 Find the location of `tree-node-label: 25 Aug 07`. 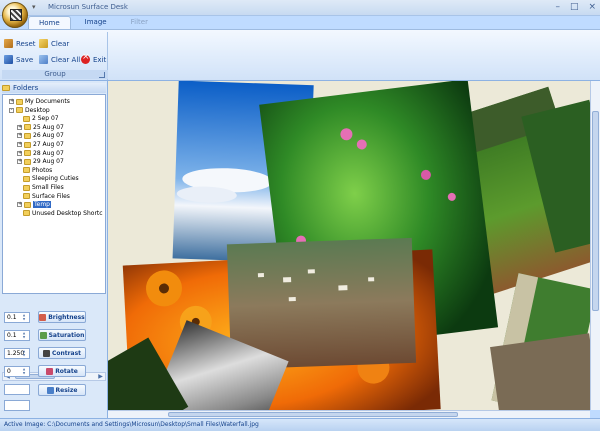

tree-node-label: 25 Aug 07 is located at coordinates (48, 127).